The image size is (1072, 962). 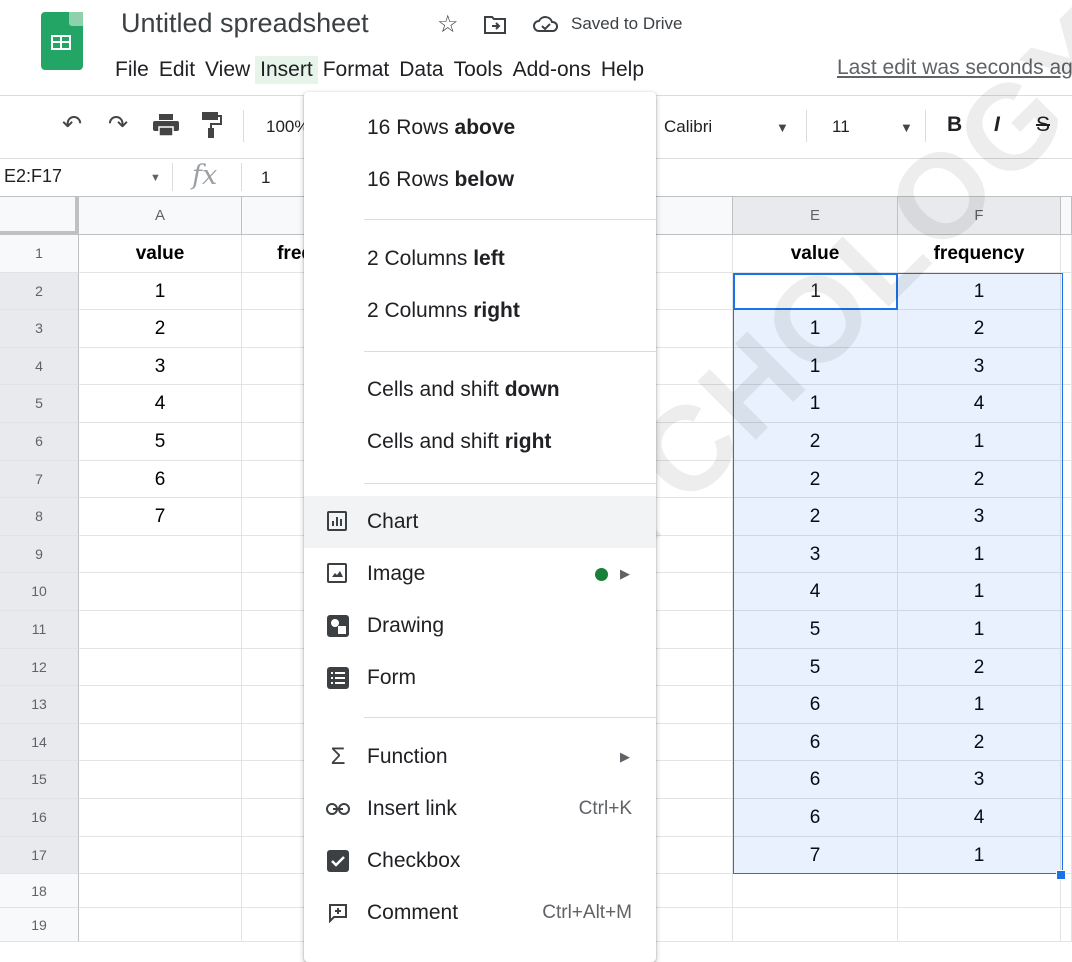 I want to click on undo-icon: ↶, so click(x=72, y=124).